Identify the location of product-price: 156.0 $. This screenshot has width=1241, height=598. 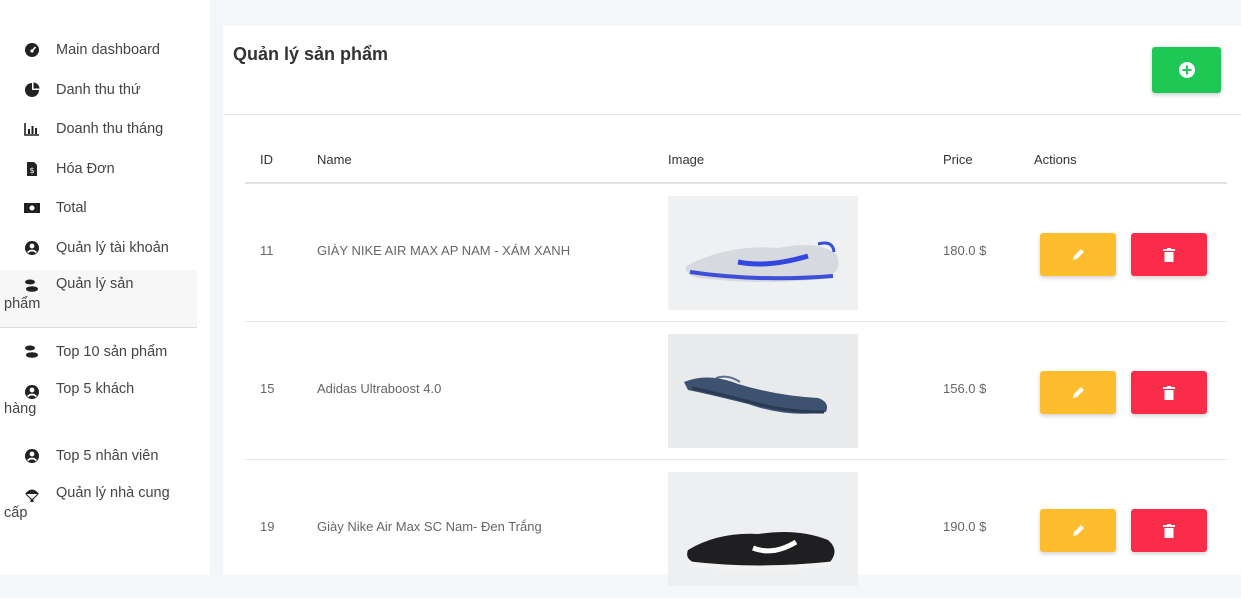
(965, 388).